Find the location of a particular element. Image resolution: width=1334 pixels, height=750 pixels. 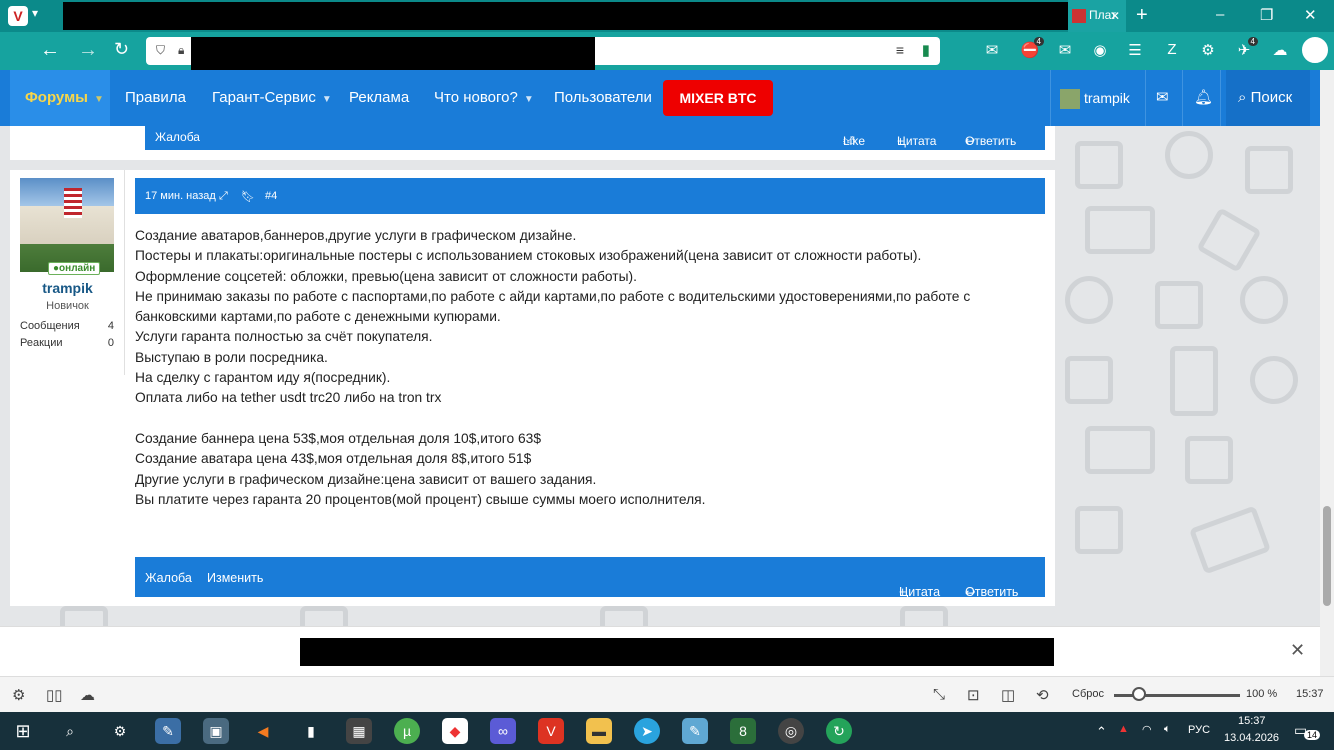

reactions-count: 0 is located at coordinates (110, 343).